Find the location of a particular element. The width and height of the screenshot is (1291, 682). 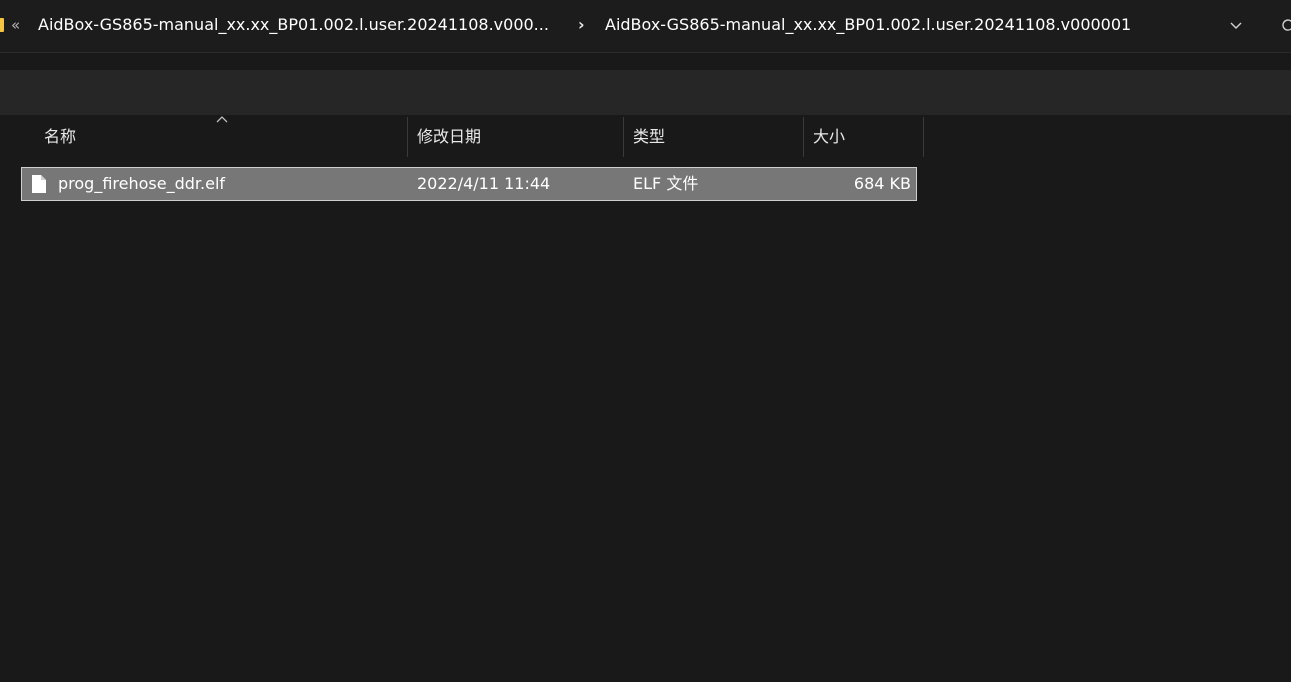

column-header-row: 名称 修改日期 类型 大小 is located at coordinates (645, 137).